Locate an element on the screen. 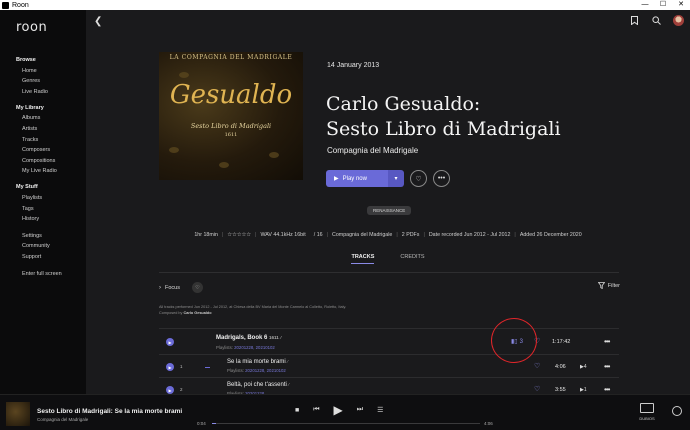 This screenshot has height=430, width=690. add-to-queue-icon: ▶4 is located at coordinates (583, 367).